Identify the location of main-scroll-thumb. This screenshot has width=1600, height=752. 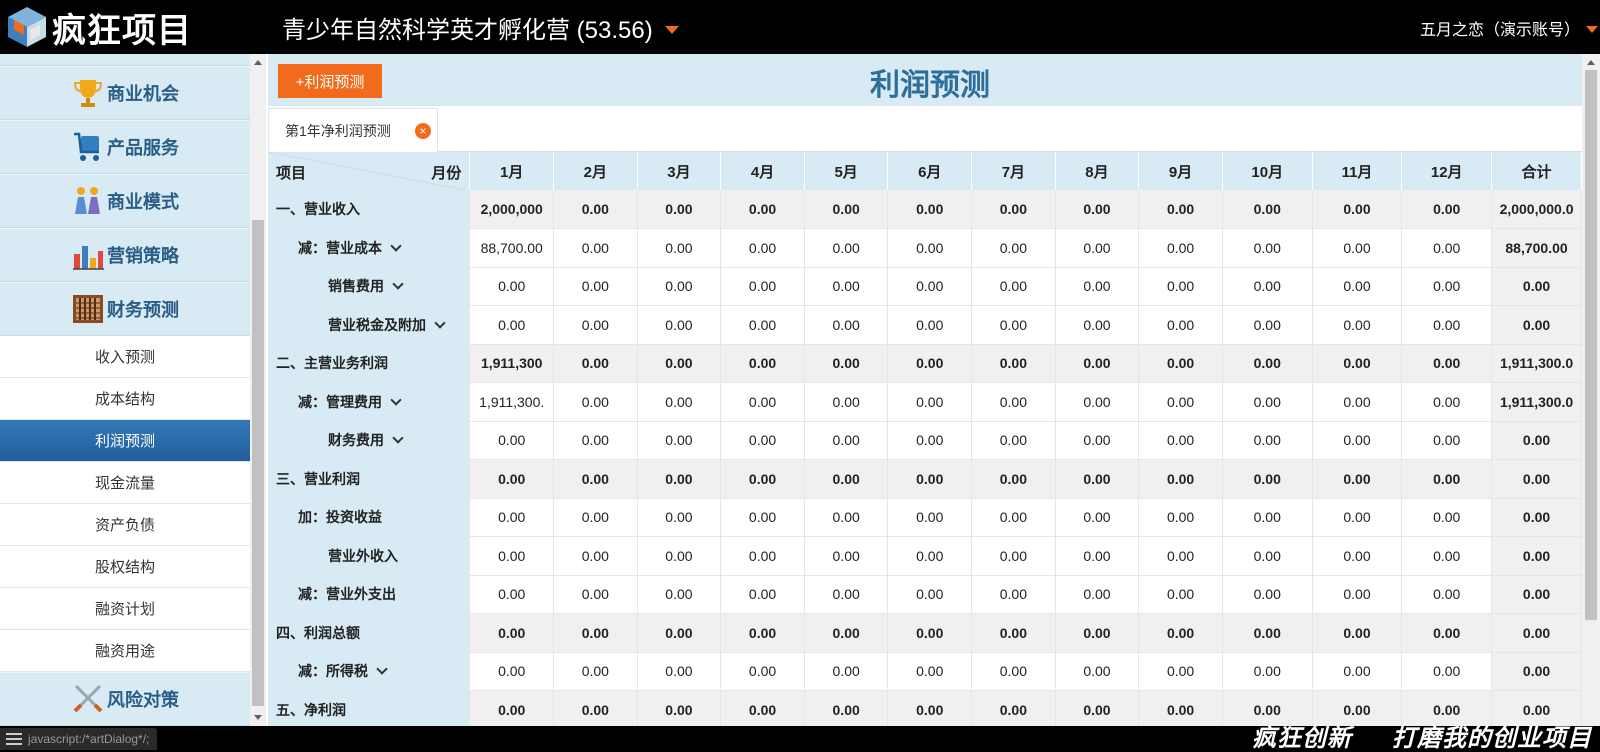
(1591, 345).